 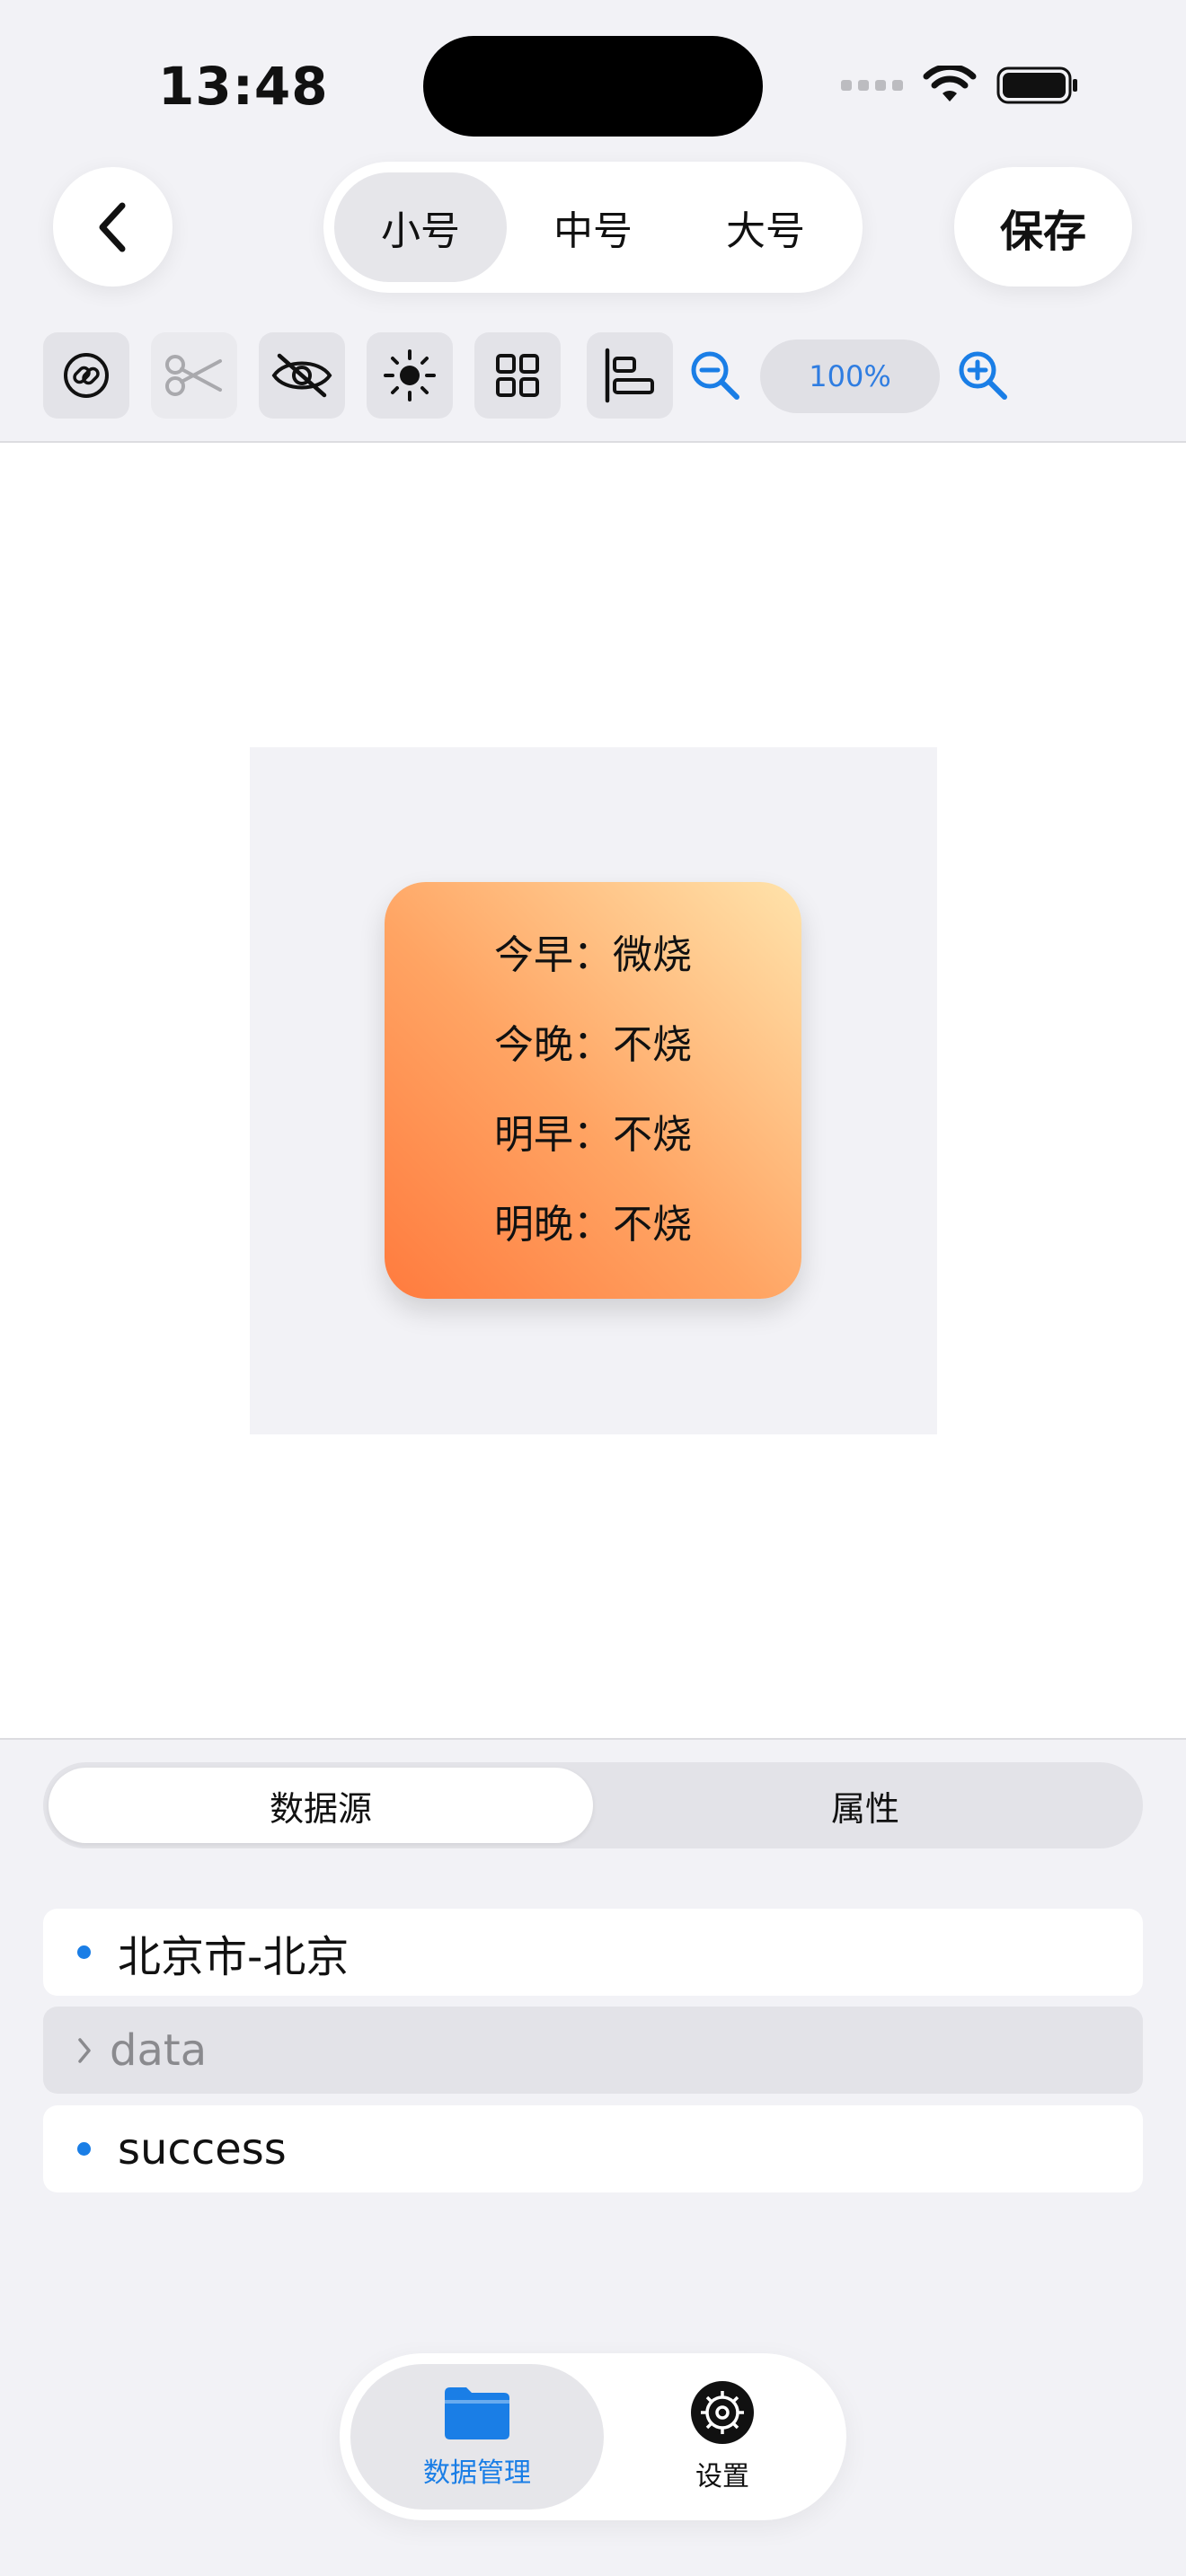 I want to click on chevron-right-icon, so click(x=84, y=2050).